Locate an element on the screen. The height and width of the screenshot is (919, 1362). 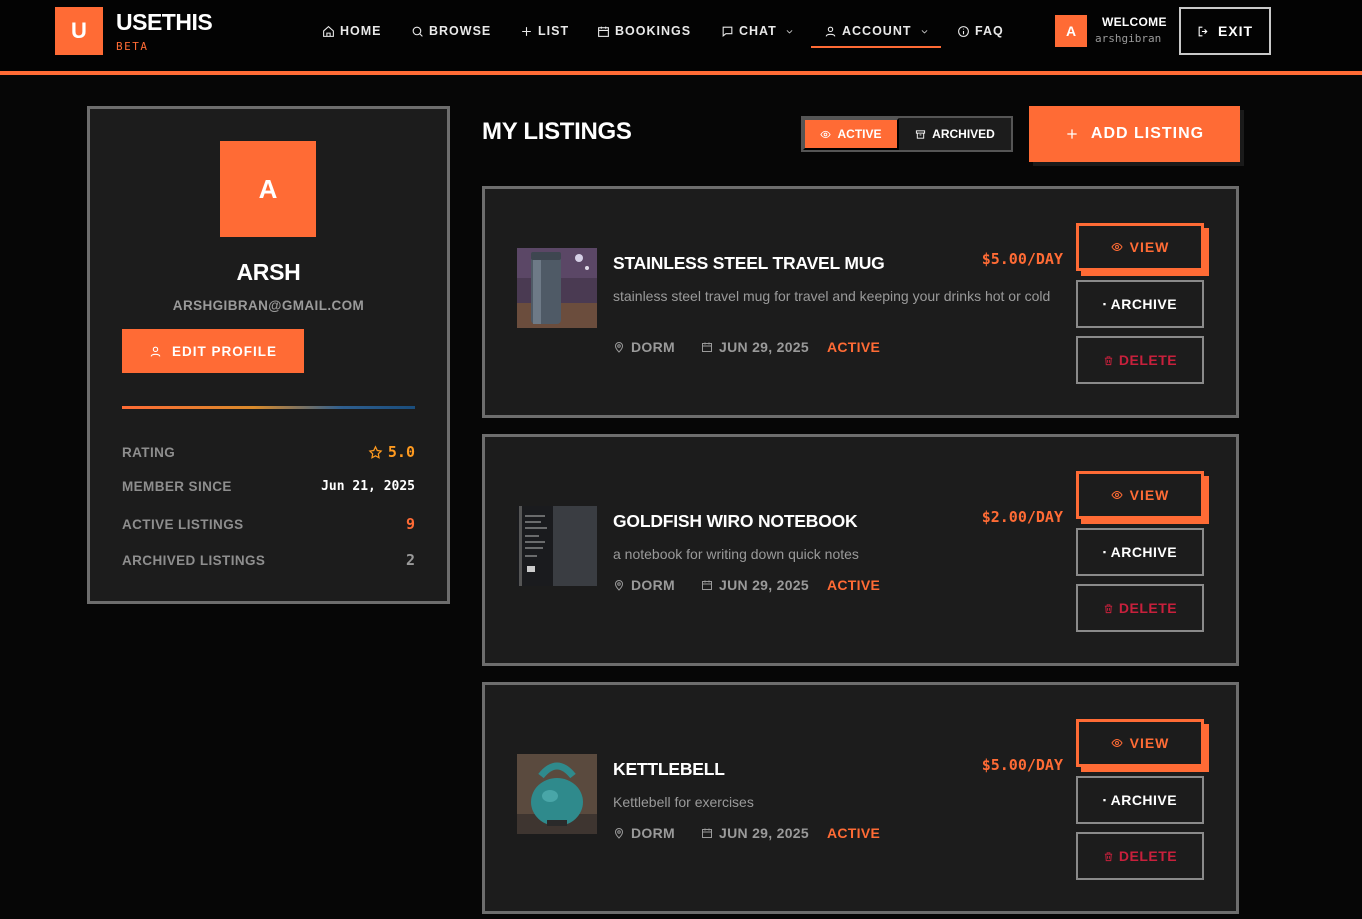
nav-bookings: BOOKINGS is located at coordinates (644, 31).